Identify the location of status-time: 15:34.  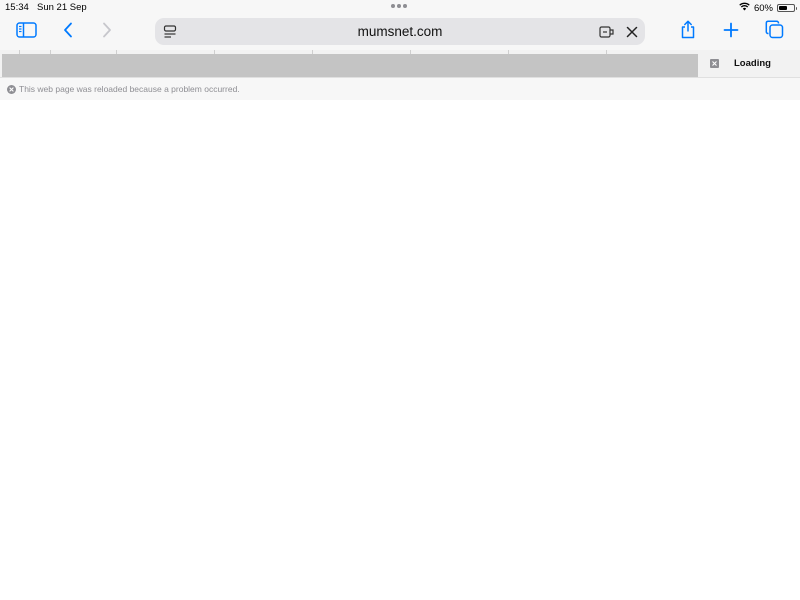
(17, 7).